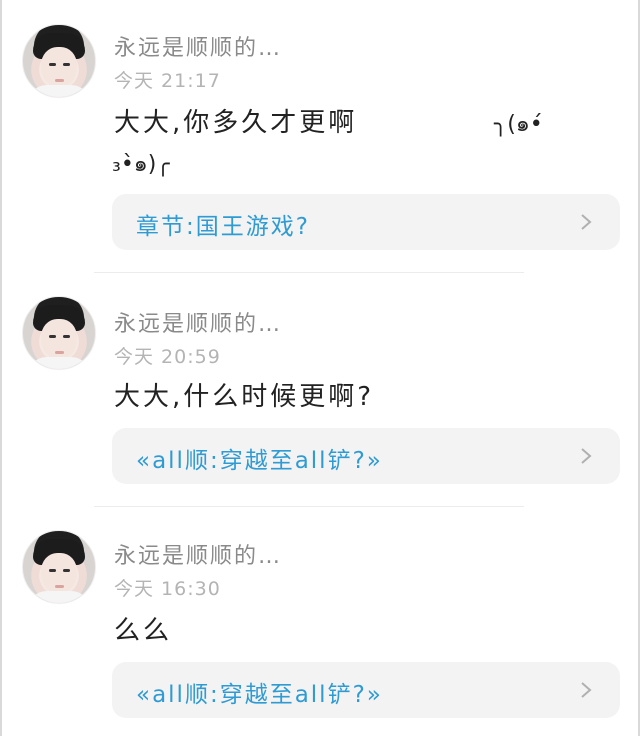 The image size is (640, 736). What do you see at coordinates (518, 124) in the screenshot?
I see `emoticon-text: ╮(๑•́` at bounding box center [518, 124].